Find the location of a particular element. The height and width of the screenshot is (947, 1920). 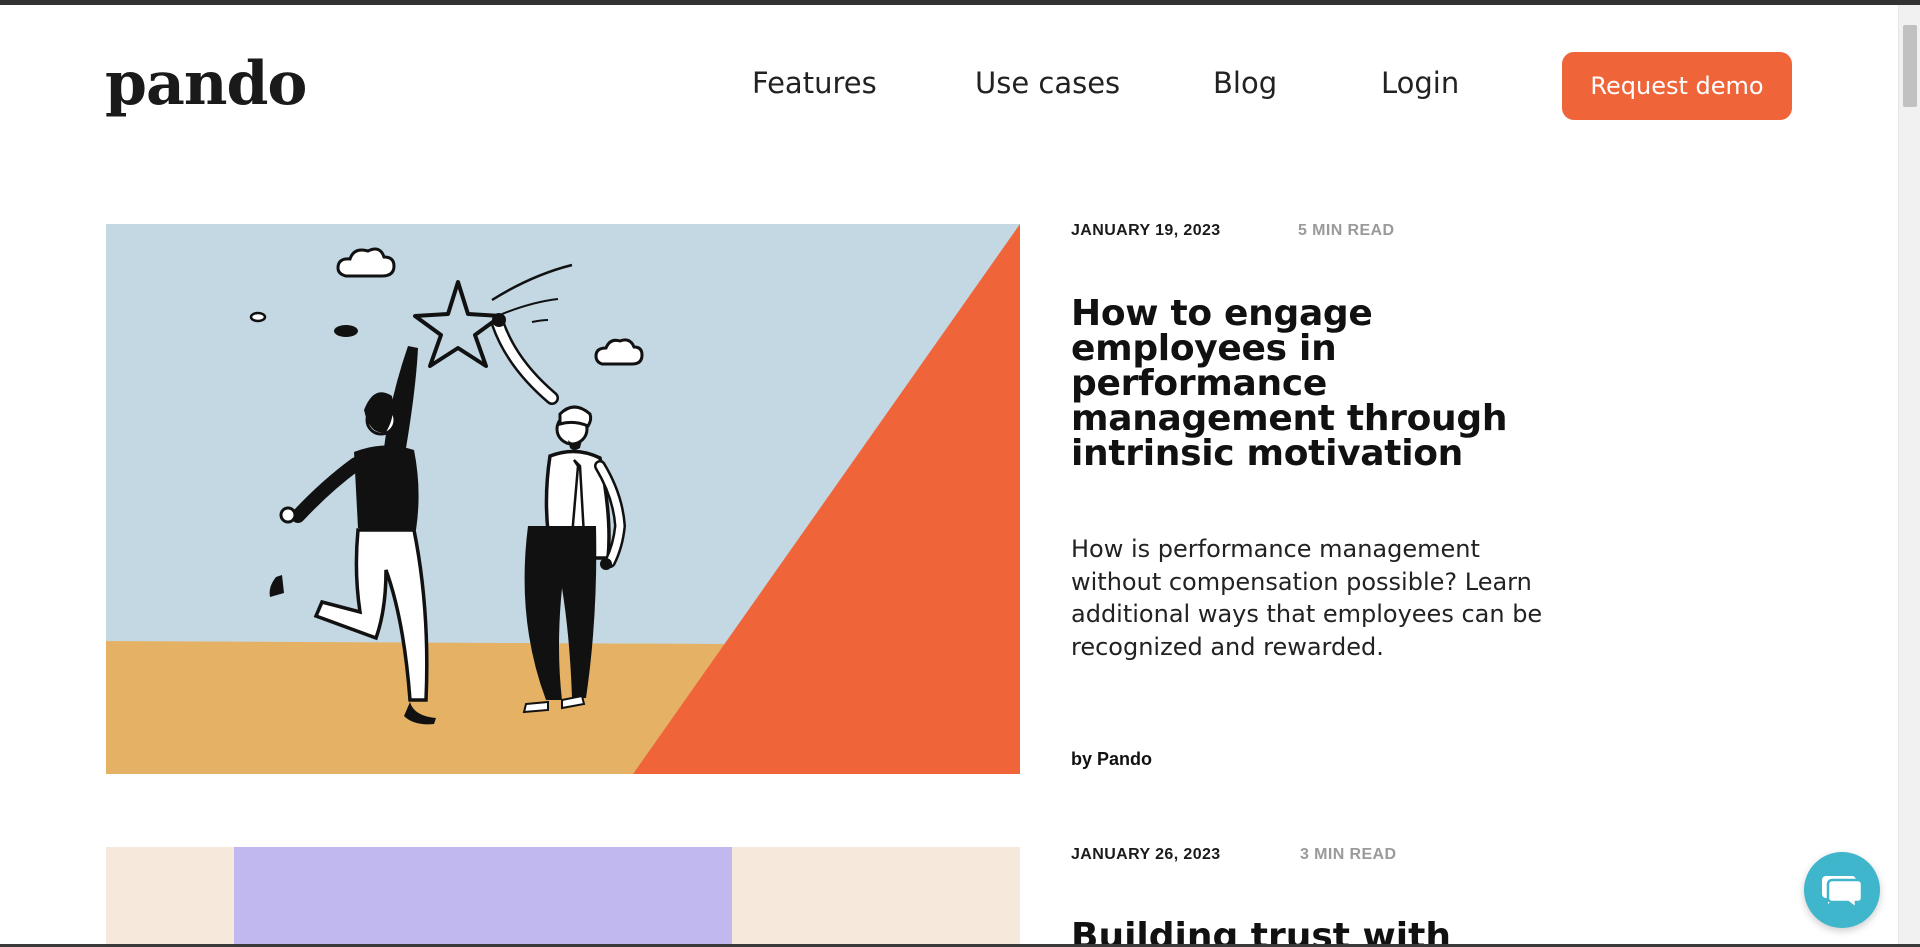

nav-login: Login is located at coordinates (1420, 83).